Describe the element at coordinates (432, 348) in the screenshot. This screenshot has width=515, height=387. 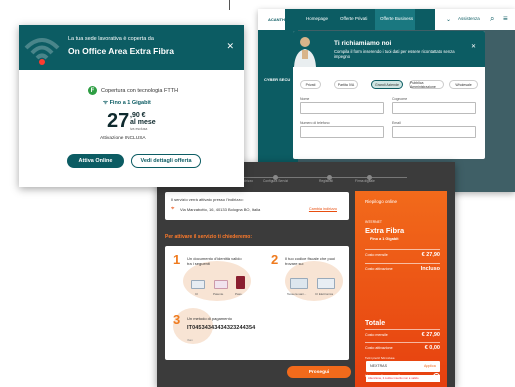
I see `total-row-value: € 0,00` at that location.